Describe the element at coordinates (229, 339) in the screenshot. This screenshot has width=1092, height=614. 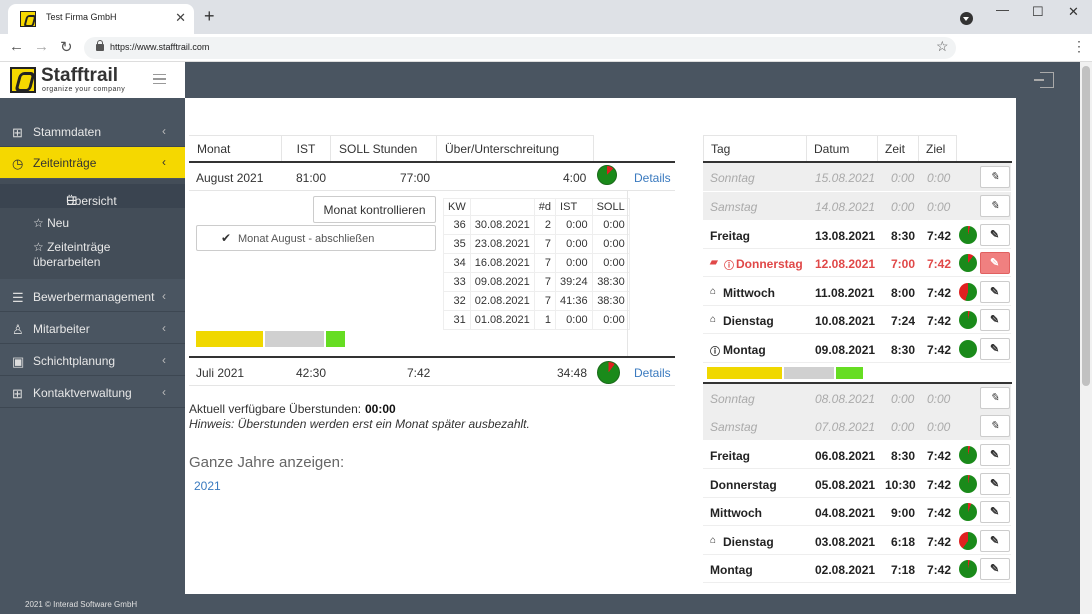
I see `progress-segment-yellow` at that location.